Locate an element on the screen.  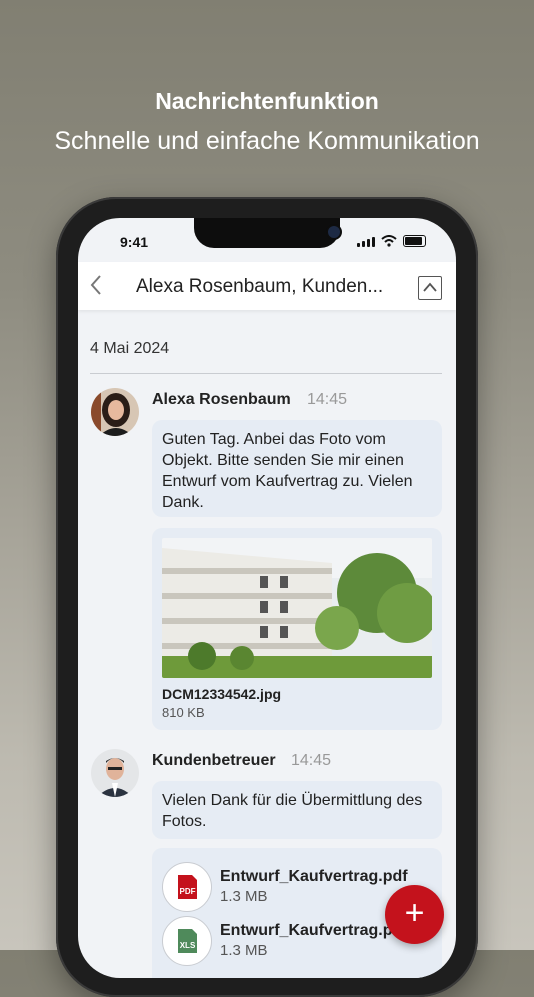
image-attachment: DCM12334542.jpg 810 KB is located at coordinates (297, 629).